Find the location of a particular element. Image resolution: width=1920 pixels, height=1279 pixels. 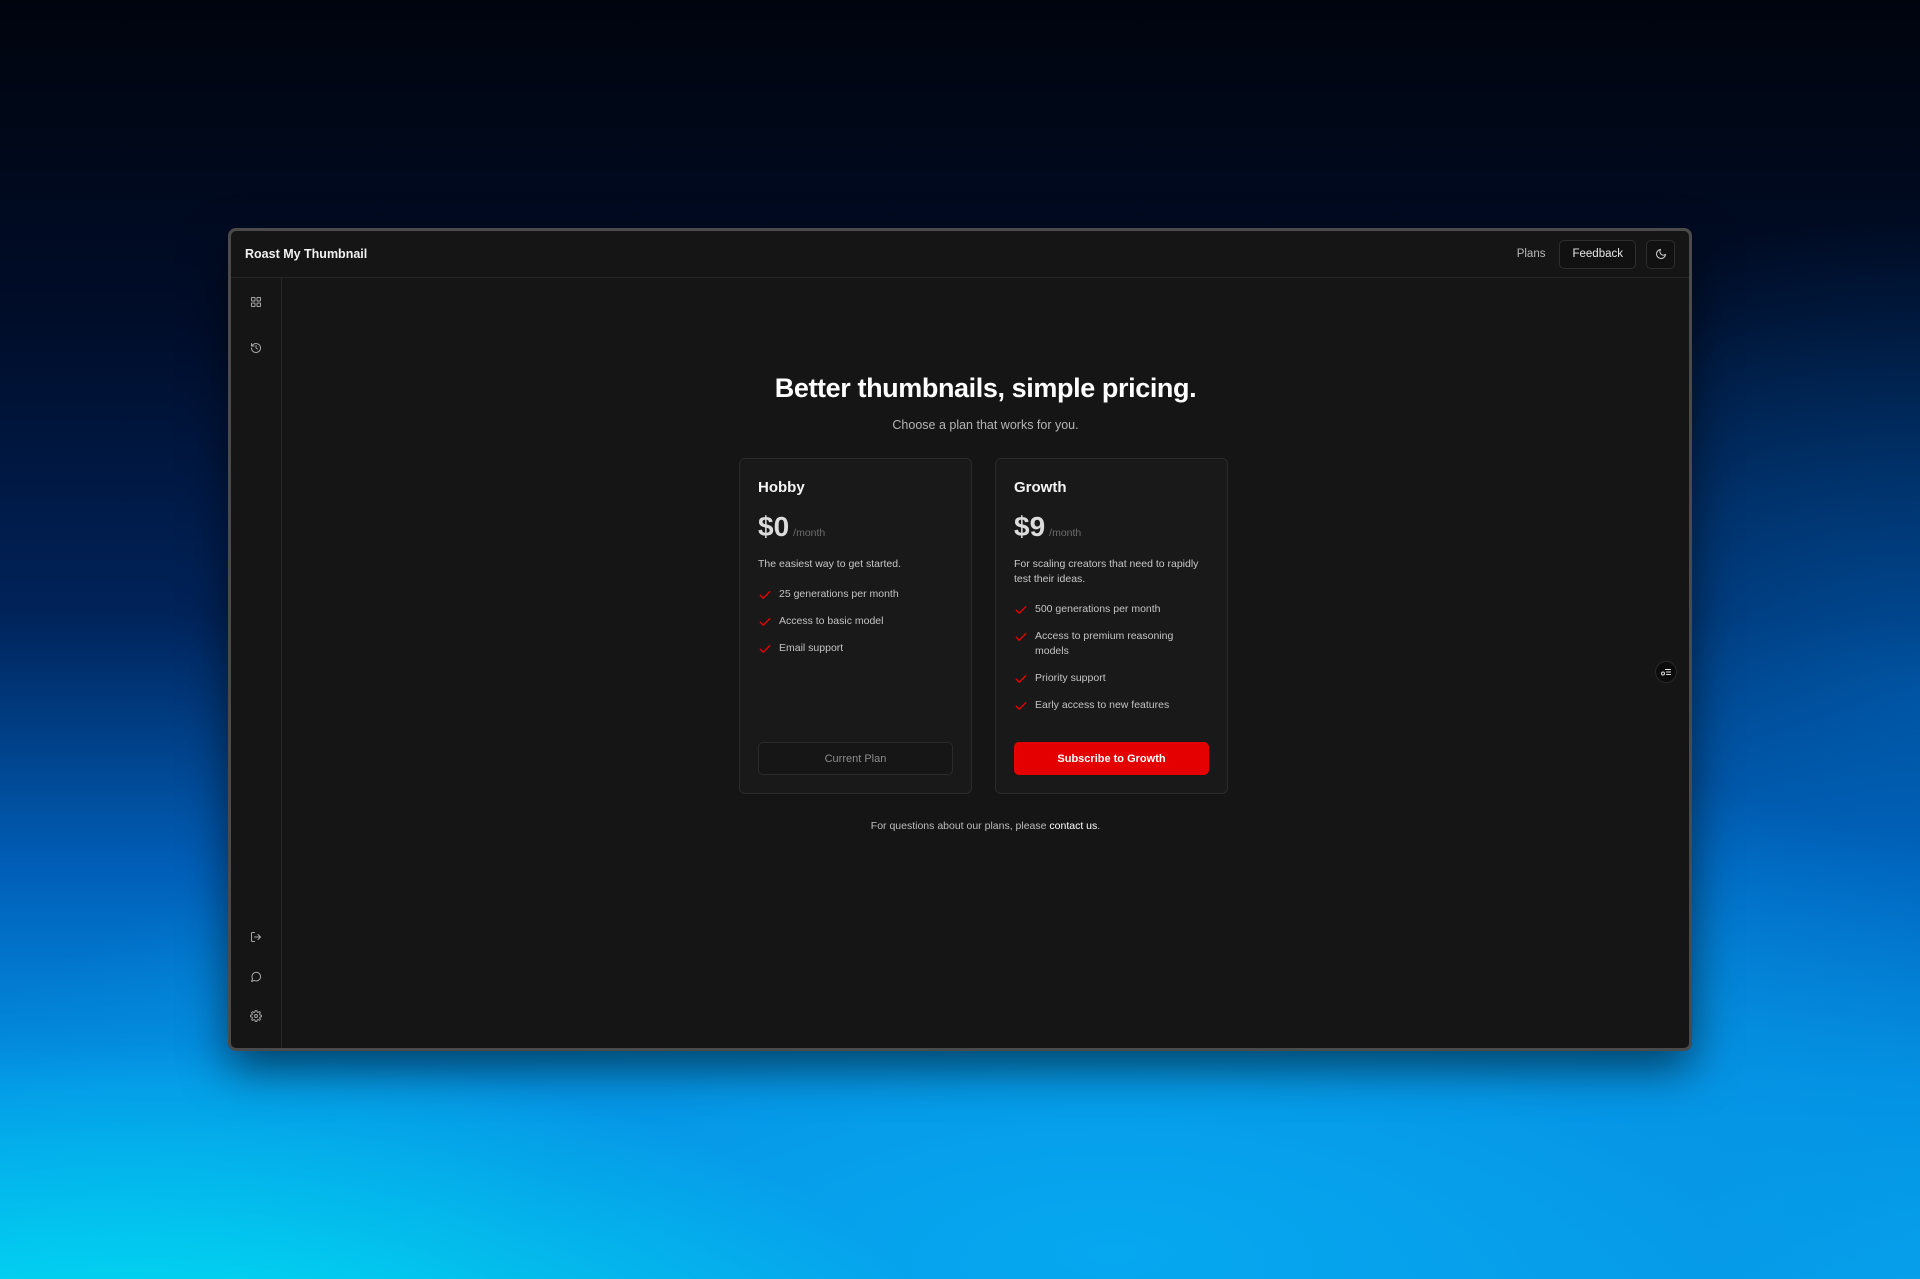

app-title: Roast My Thumbnail is located at coordinates (306, 254).